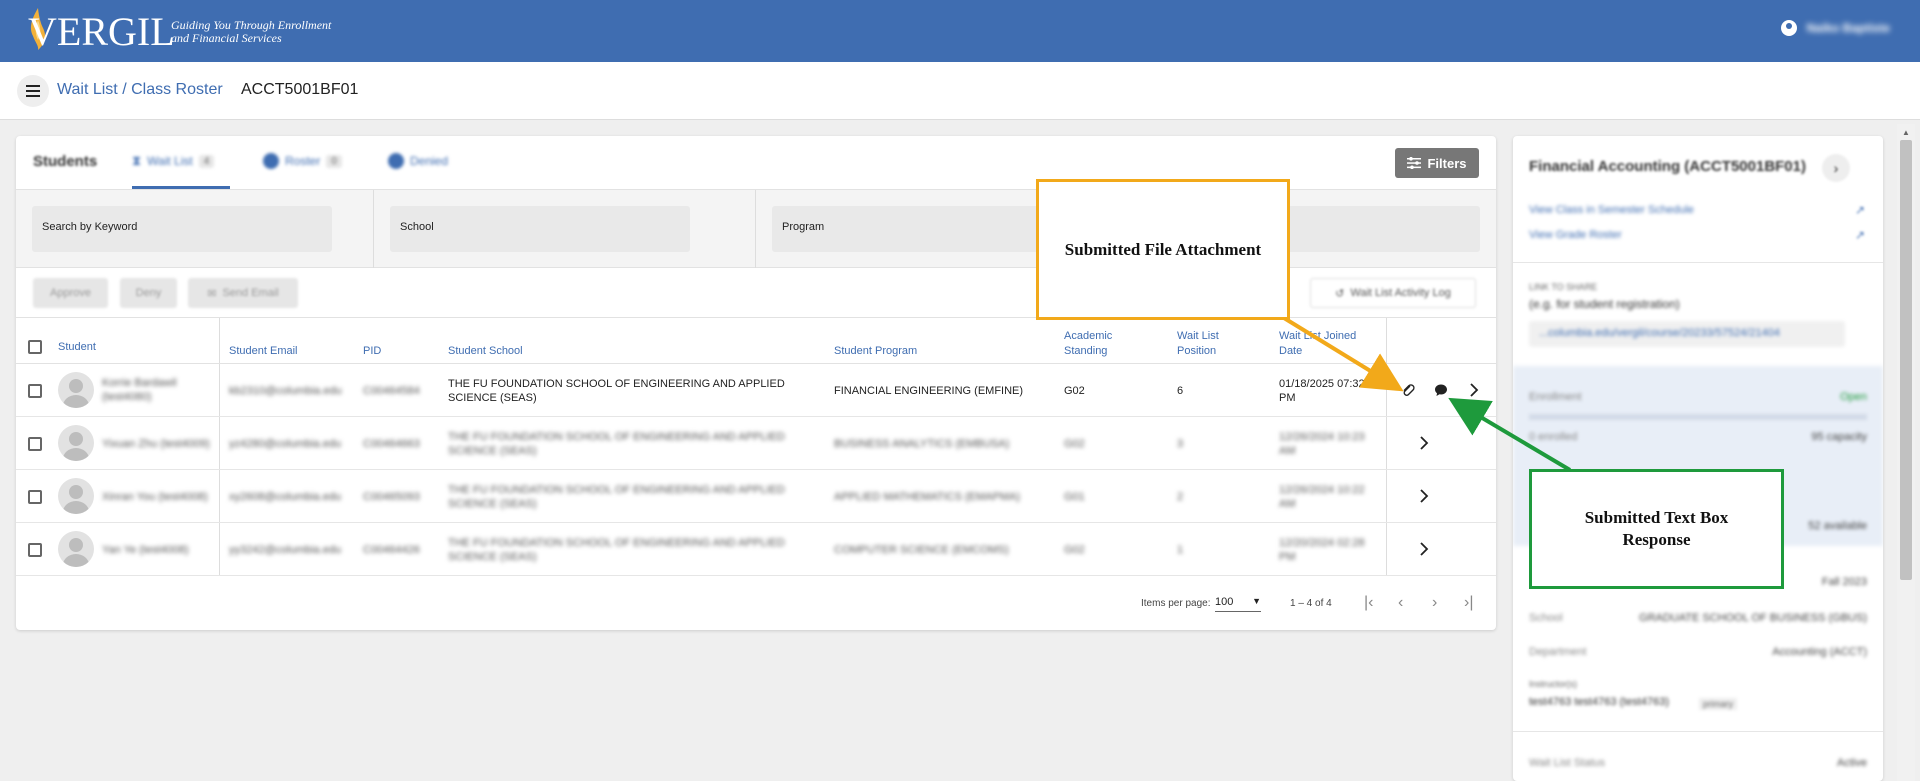  I want to click on student-email: yz4280@columbia.edu, so click(285, 444).